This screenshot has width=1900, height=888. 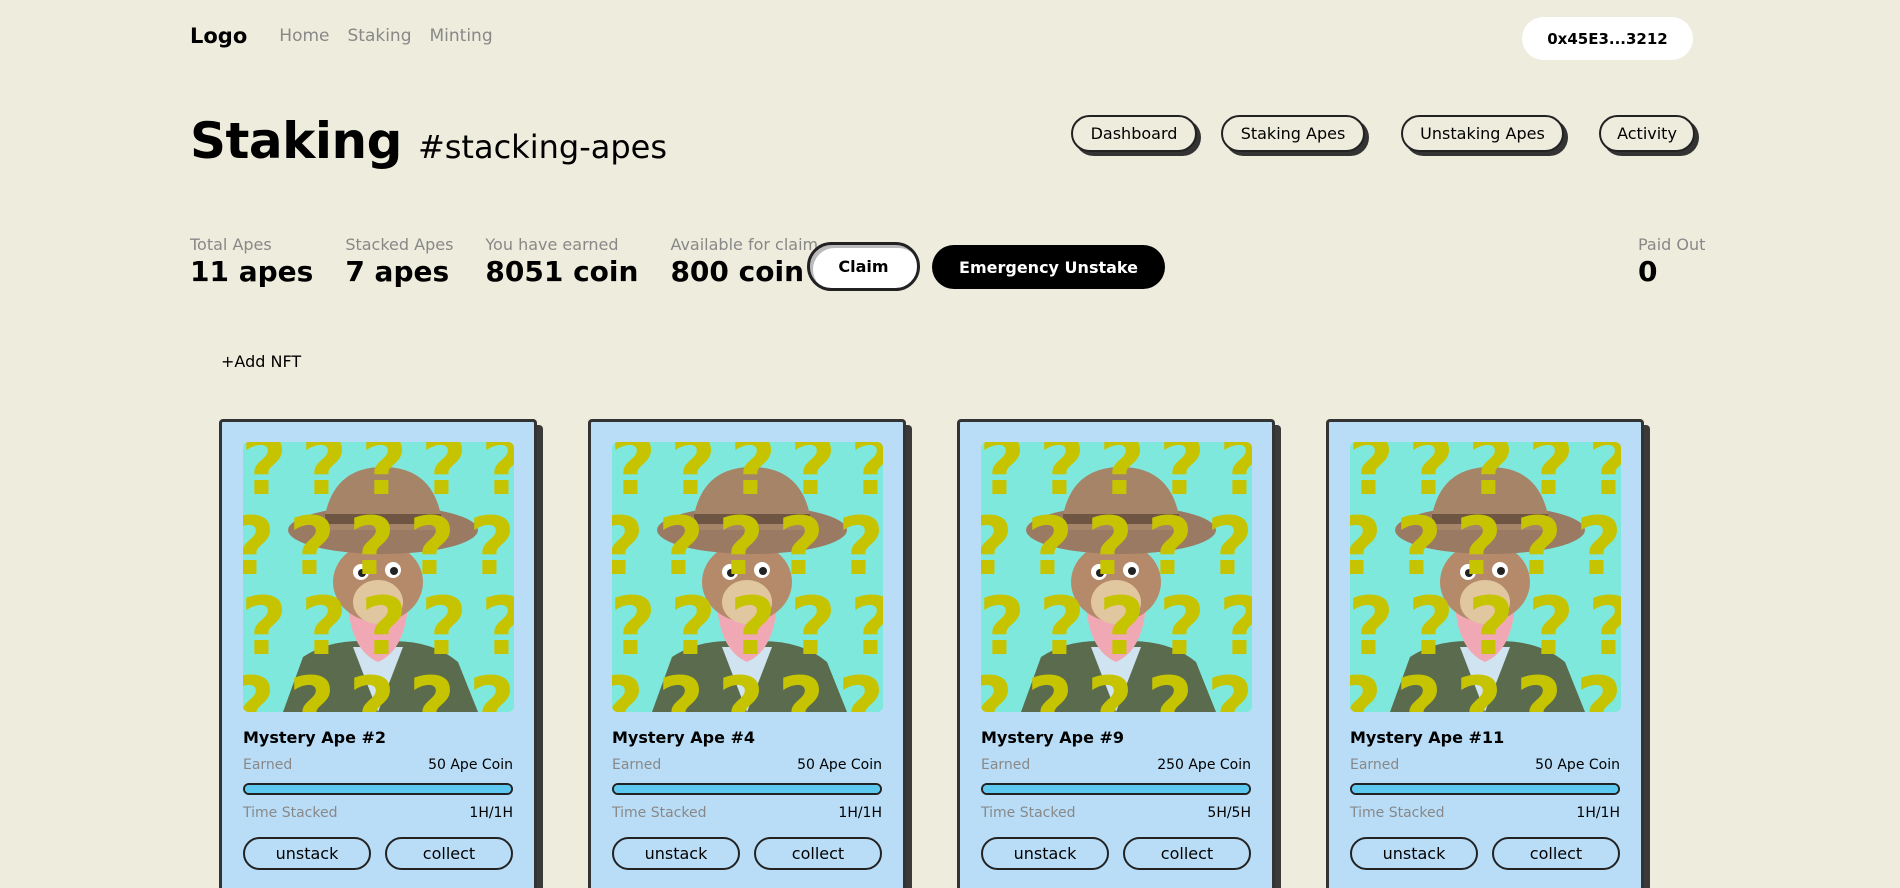 I want to click on top-nav: Logo Home Staking Minting, so click(x=350, y=36).